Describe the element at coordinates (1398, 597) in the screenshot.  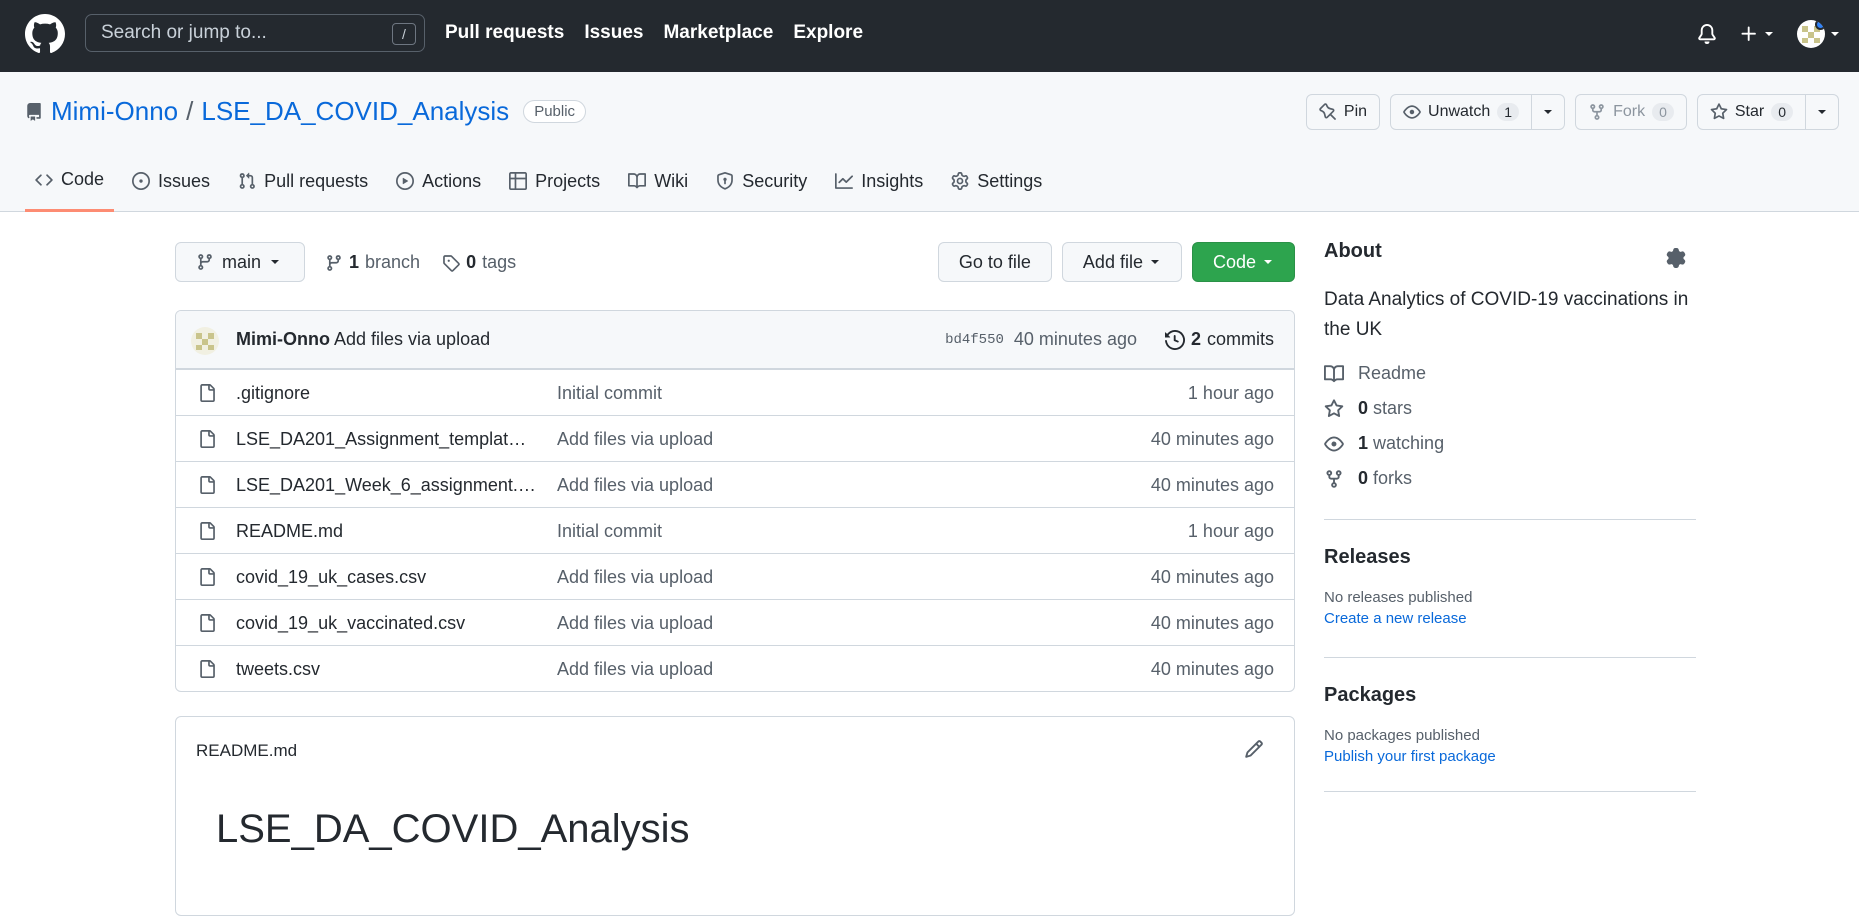
I see `releases-empty-text: No releases published` at that location.